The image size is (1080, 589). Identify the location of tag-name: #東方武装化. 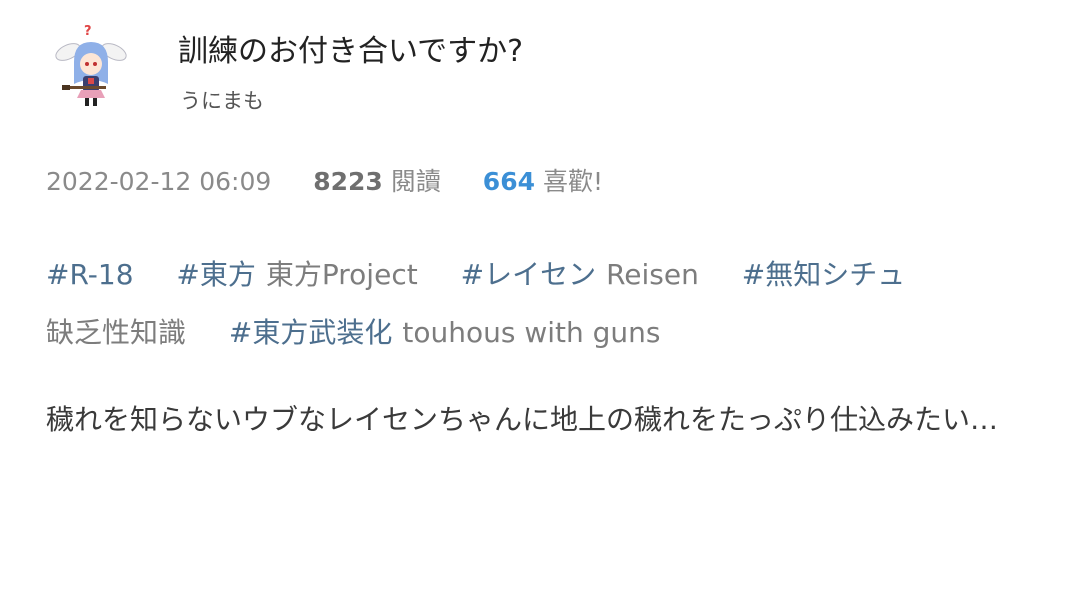
(310, 332).